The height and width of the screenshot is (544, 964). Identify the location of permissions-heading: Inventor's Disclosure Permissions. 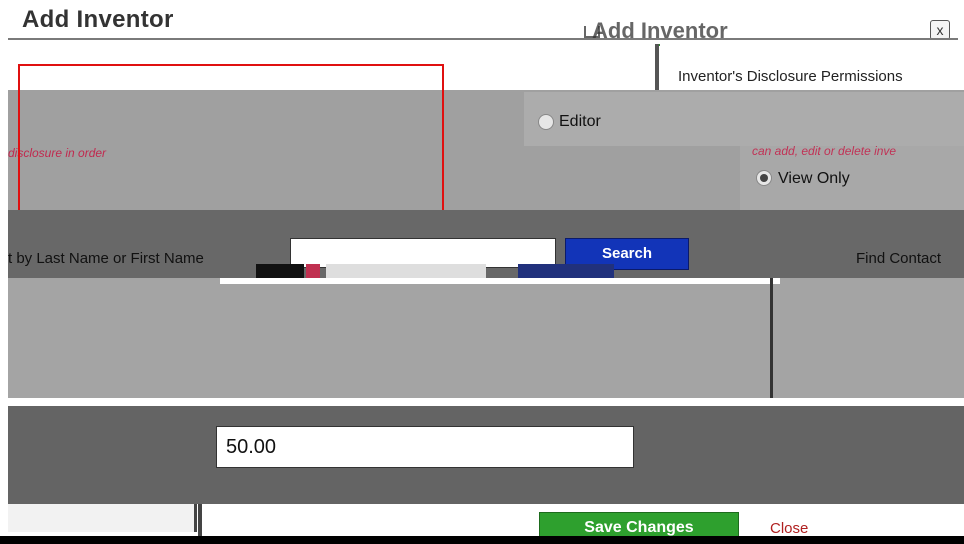
(790, 76).